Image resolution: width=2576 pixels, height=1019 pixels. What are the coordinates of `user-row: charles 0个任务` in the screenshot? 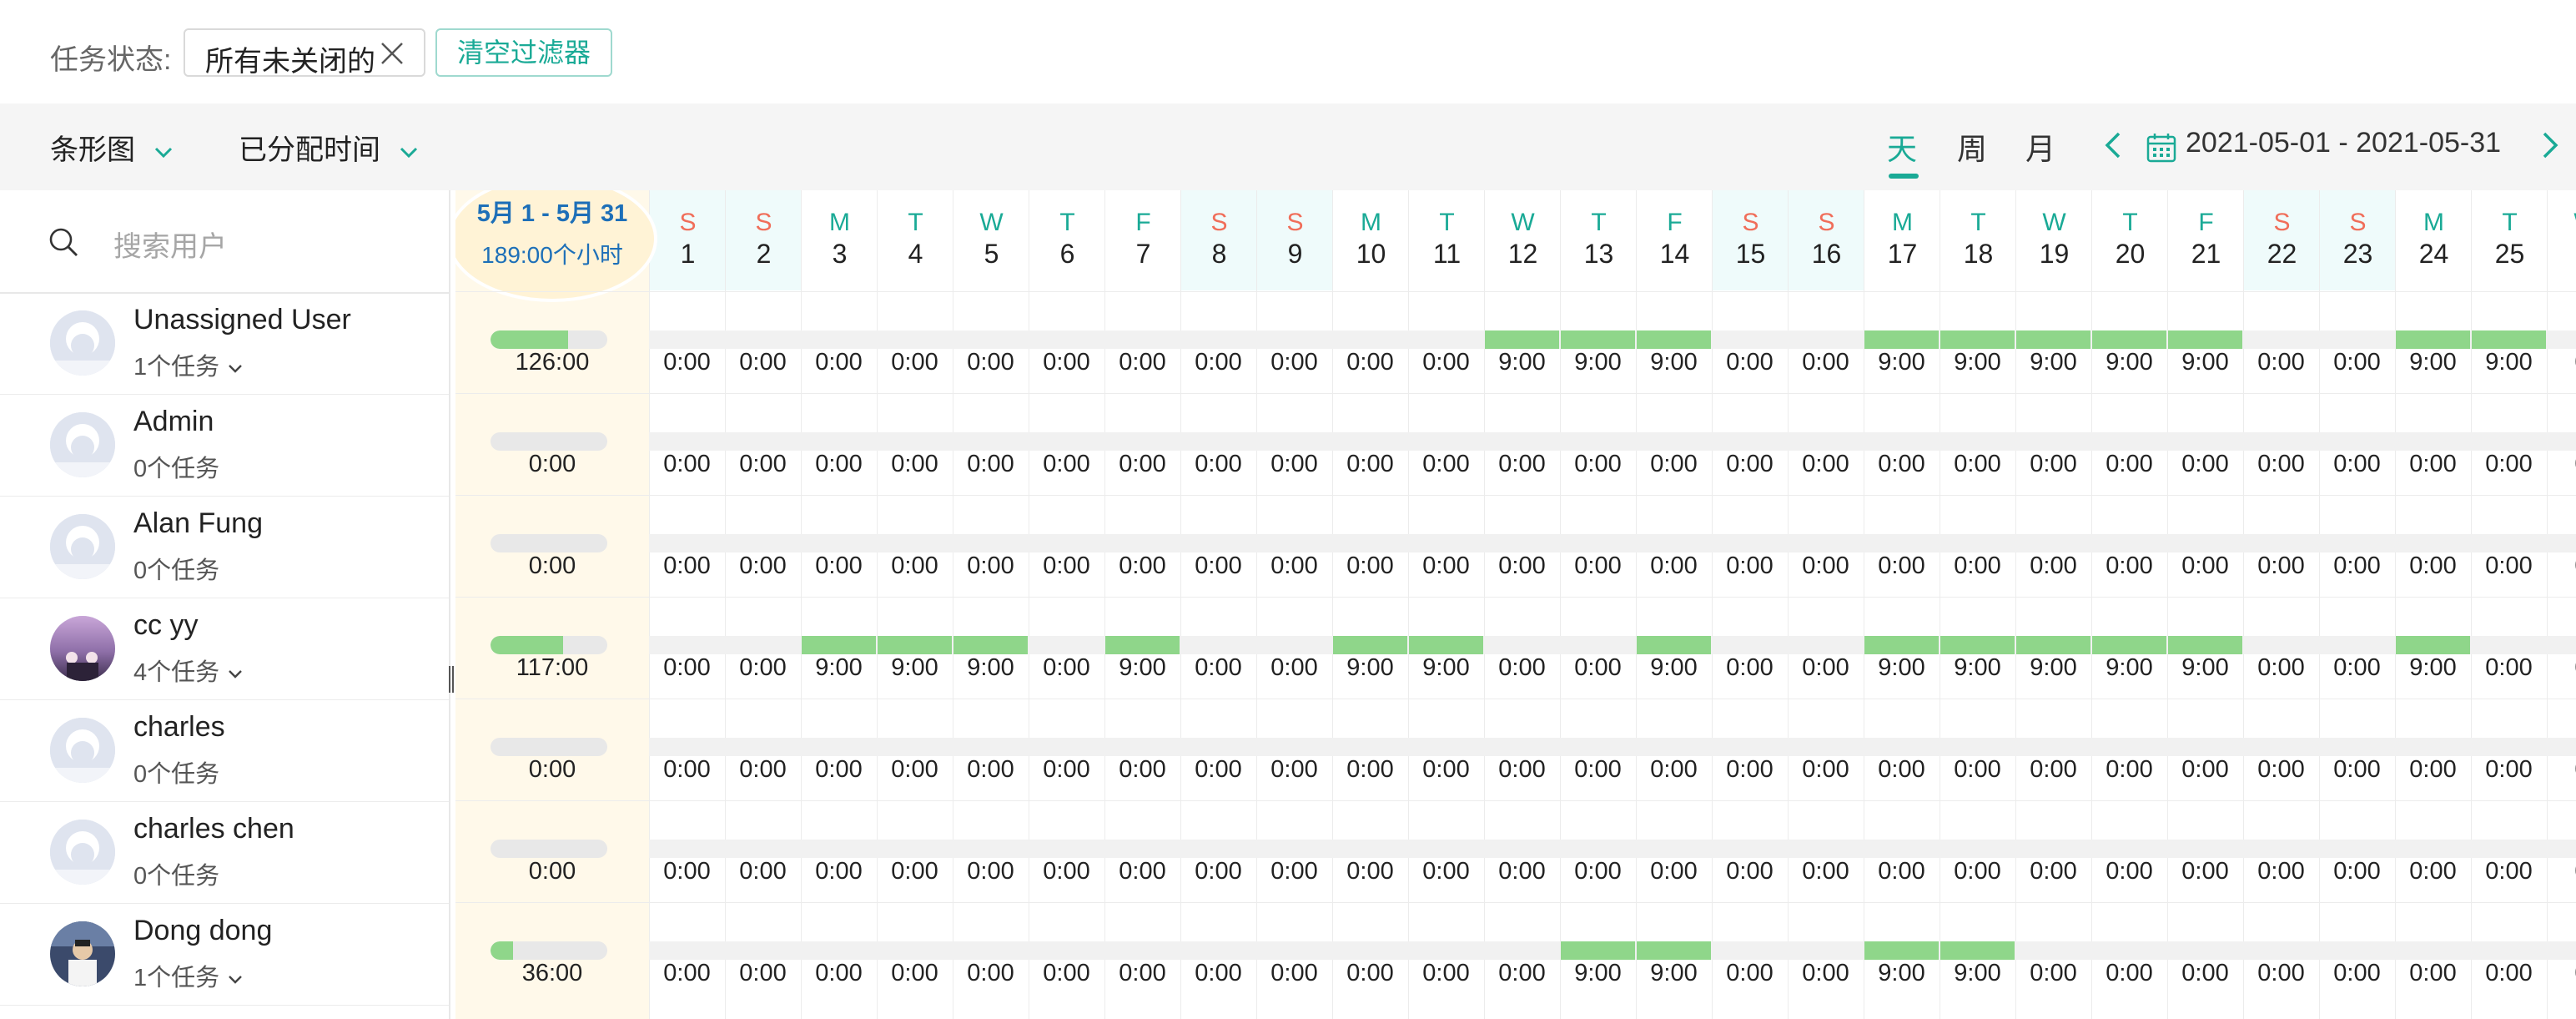 It's located at (224, 750).